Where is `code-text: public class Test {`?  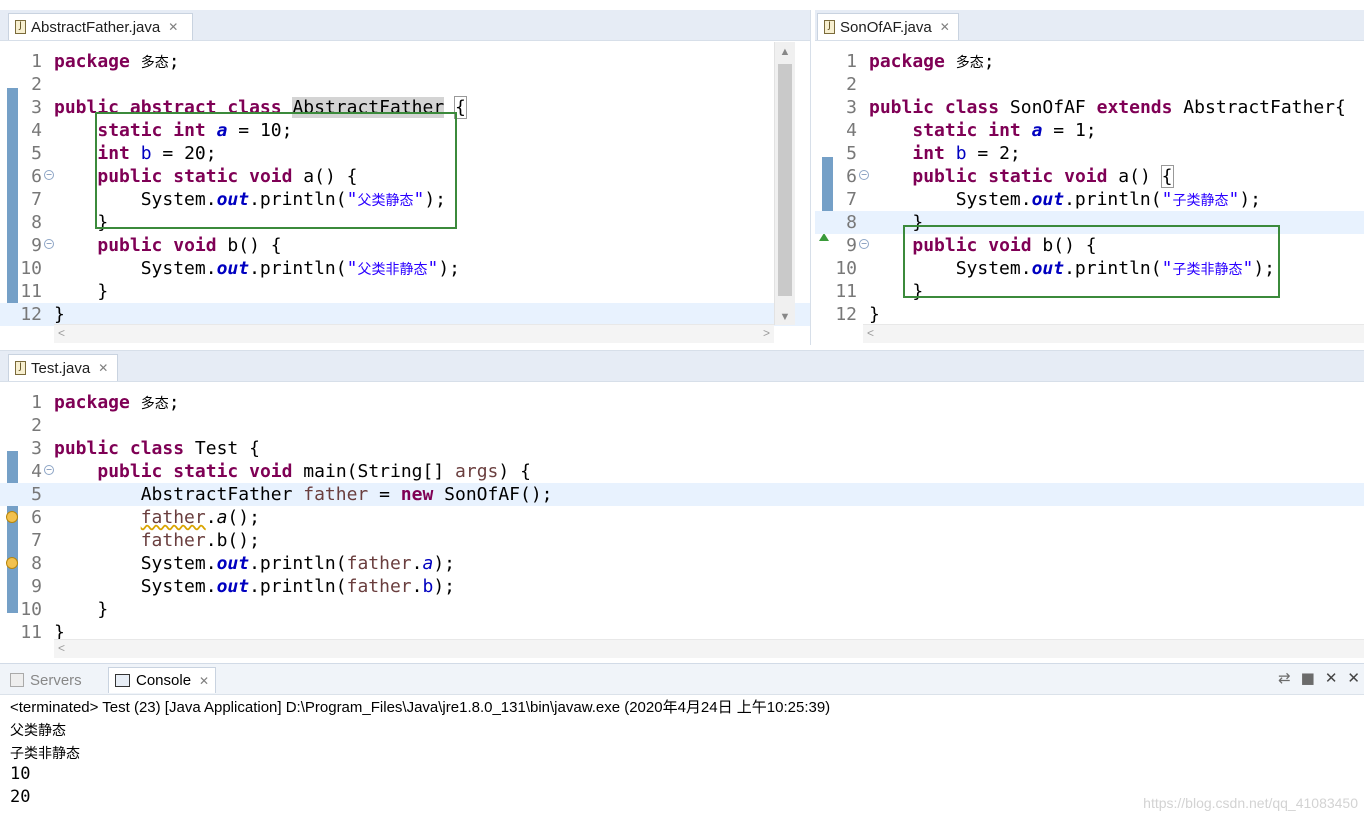 code-text: public class Test { is located at coordinates (157, 448).